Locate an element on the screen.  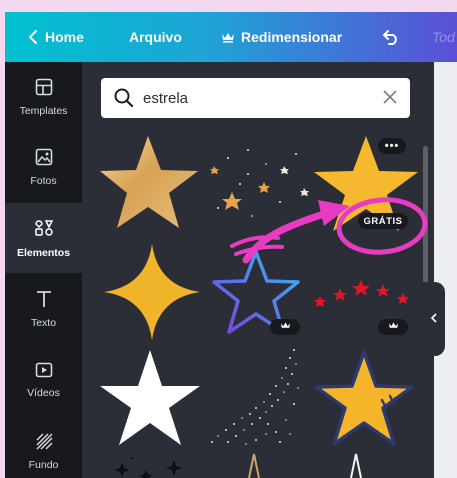
templates-icon is located at coordinates (44, 88).